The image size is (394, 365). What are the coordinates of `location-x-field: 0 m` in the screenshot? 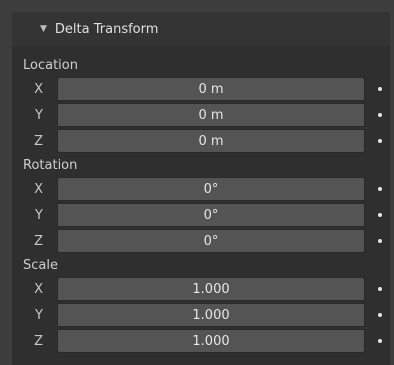 It's located at (211, 89).